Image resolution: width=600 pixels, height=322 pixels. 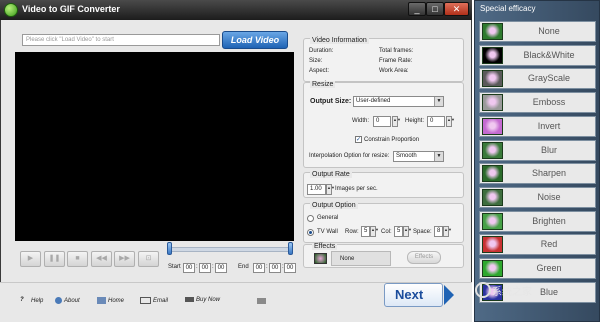 I want to click on constrain-proportion-label: Constrain Proportion, so click(x=392, y=140).